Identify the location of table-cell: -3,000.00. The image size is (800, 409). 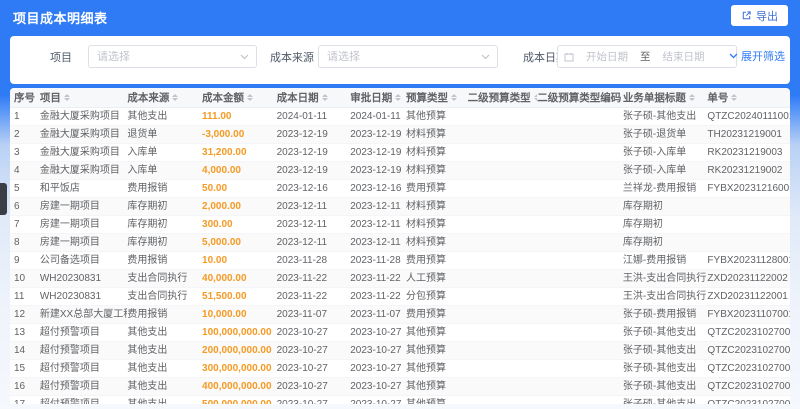
(223, 134).